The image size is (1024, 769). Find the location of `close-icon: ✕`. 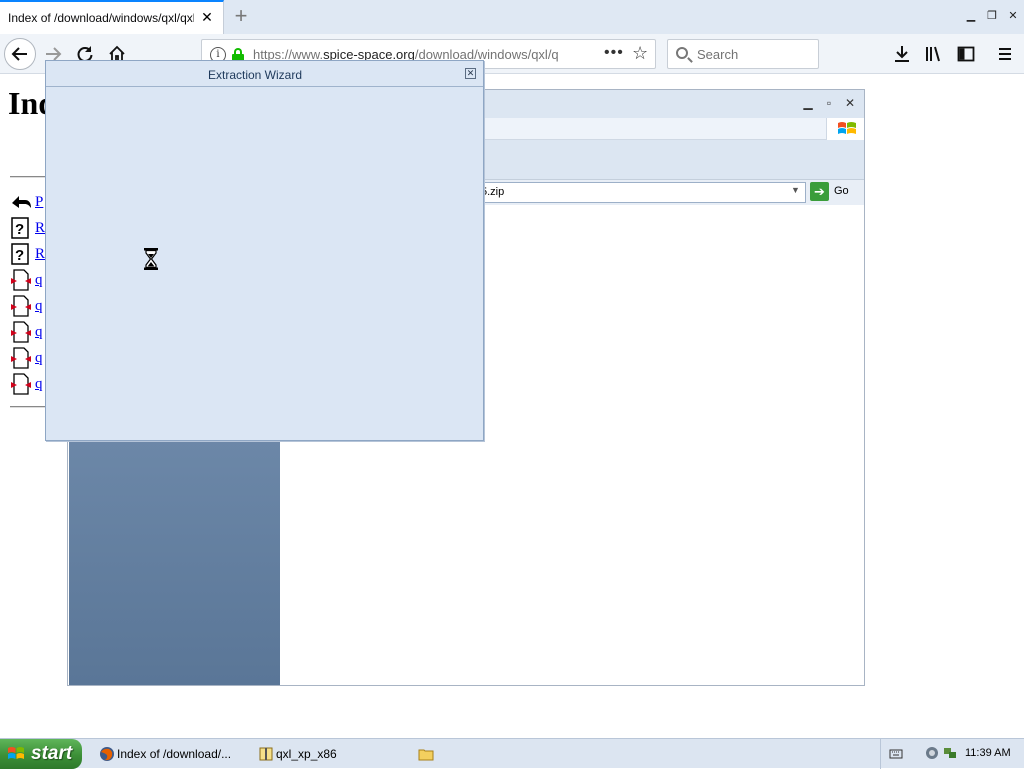

close-icon: ✕ is located at coordinates (470, 73).